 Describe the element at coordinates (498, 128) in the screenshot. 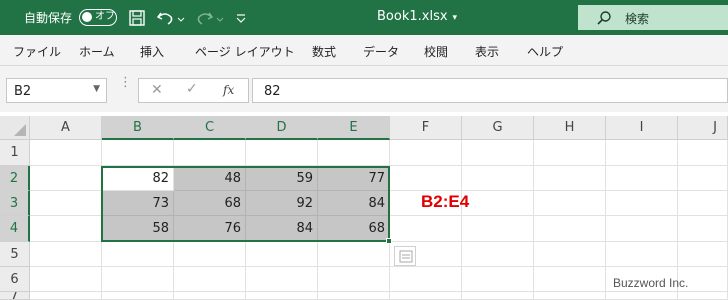

I see `column-header-g: G` at that location.